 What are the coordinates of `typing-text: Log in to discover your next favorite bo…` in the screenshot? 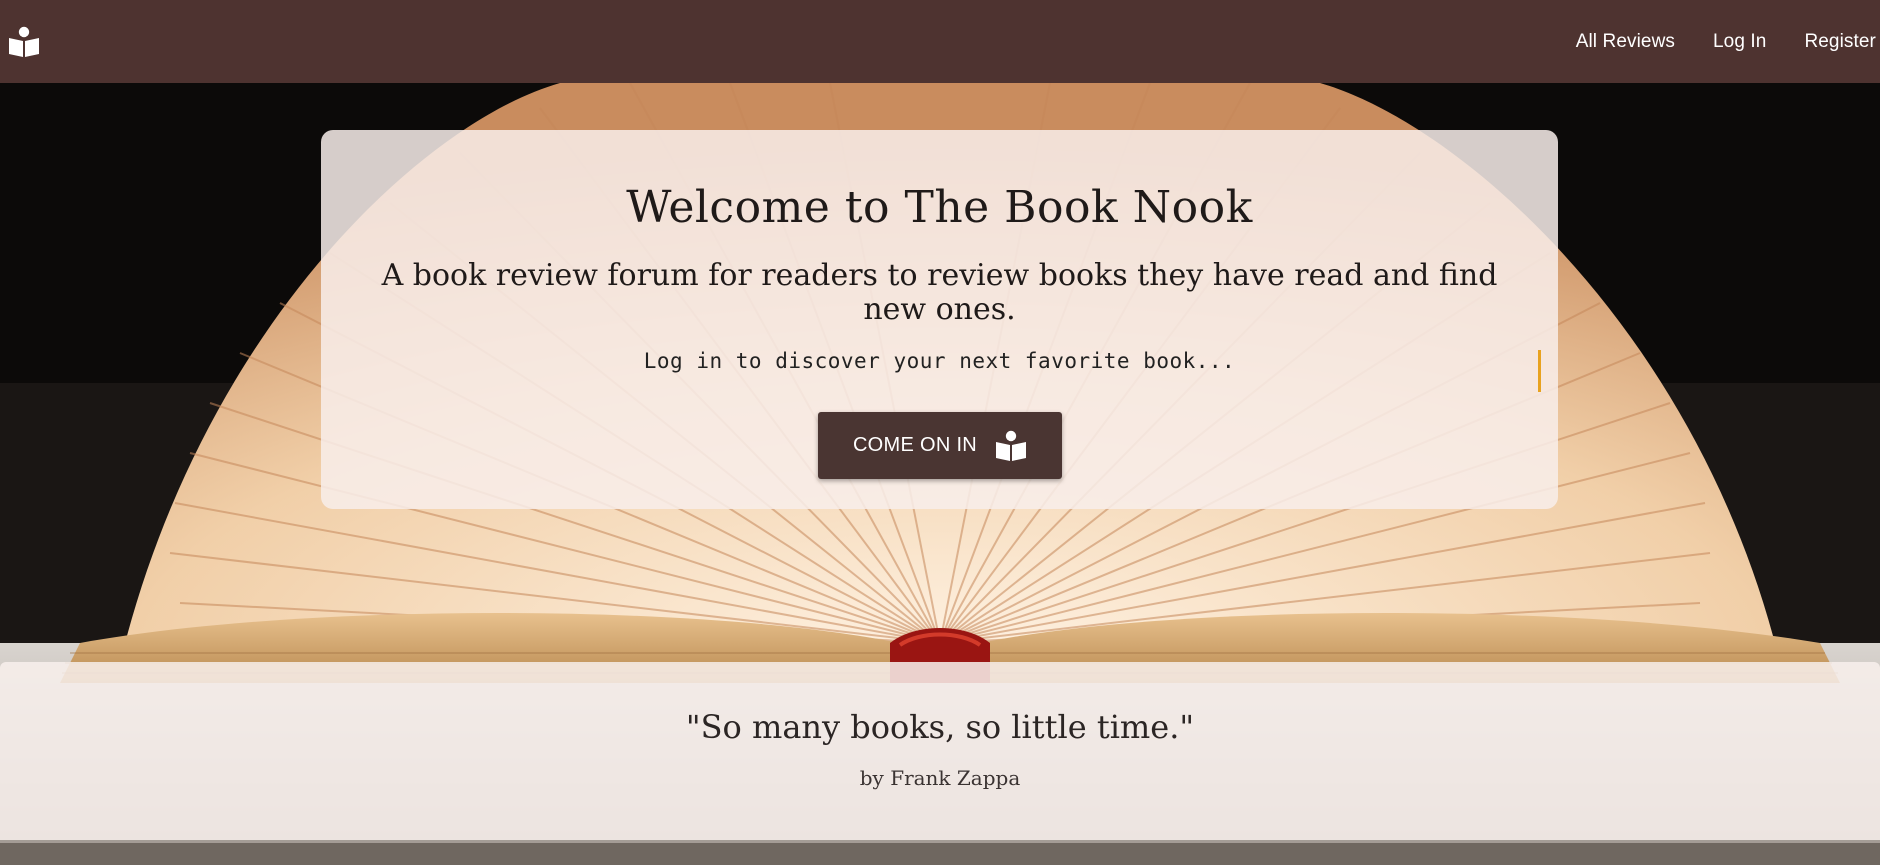 It's located at (939, 361).